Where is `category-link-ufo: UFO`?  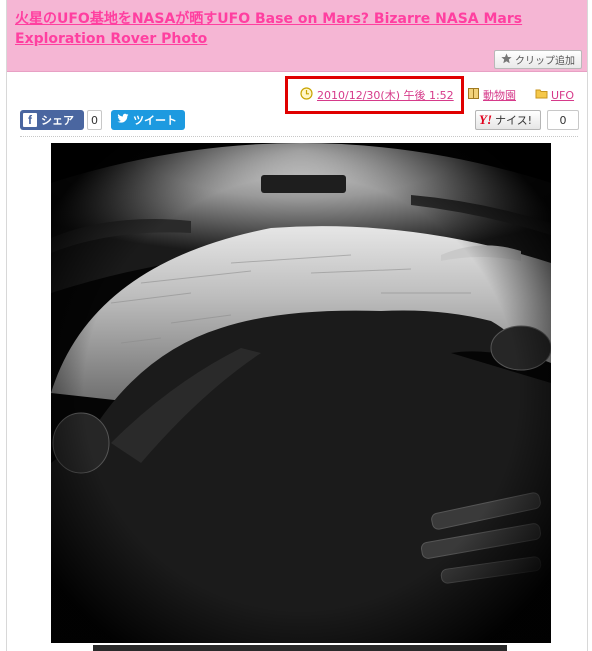 category-link-ufo: UFO is located at coordinates (562, 95).